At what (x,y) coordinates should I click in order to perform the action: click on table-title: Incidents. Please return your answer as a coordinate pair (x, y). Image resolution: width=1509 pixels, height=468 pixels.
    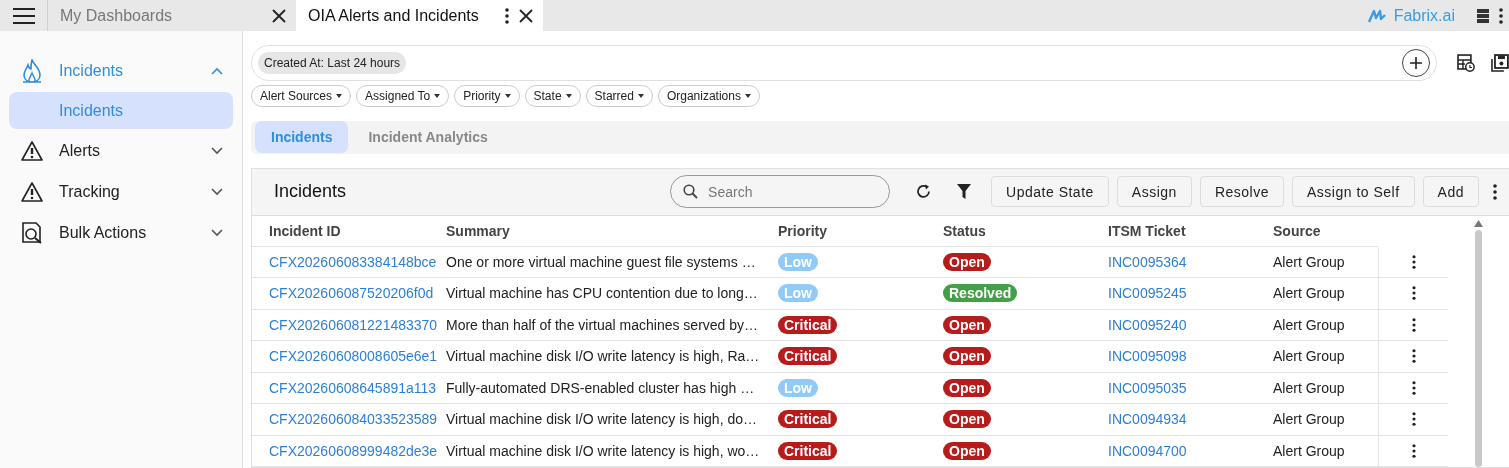
    Looking at the image, I should click on (311, 191).